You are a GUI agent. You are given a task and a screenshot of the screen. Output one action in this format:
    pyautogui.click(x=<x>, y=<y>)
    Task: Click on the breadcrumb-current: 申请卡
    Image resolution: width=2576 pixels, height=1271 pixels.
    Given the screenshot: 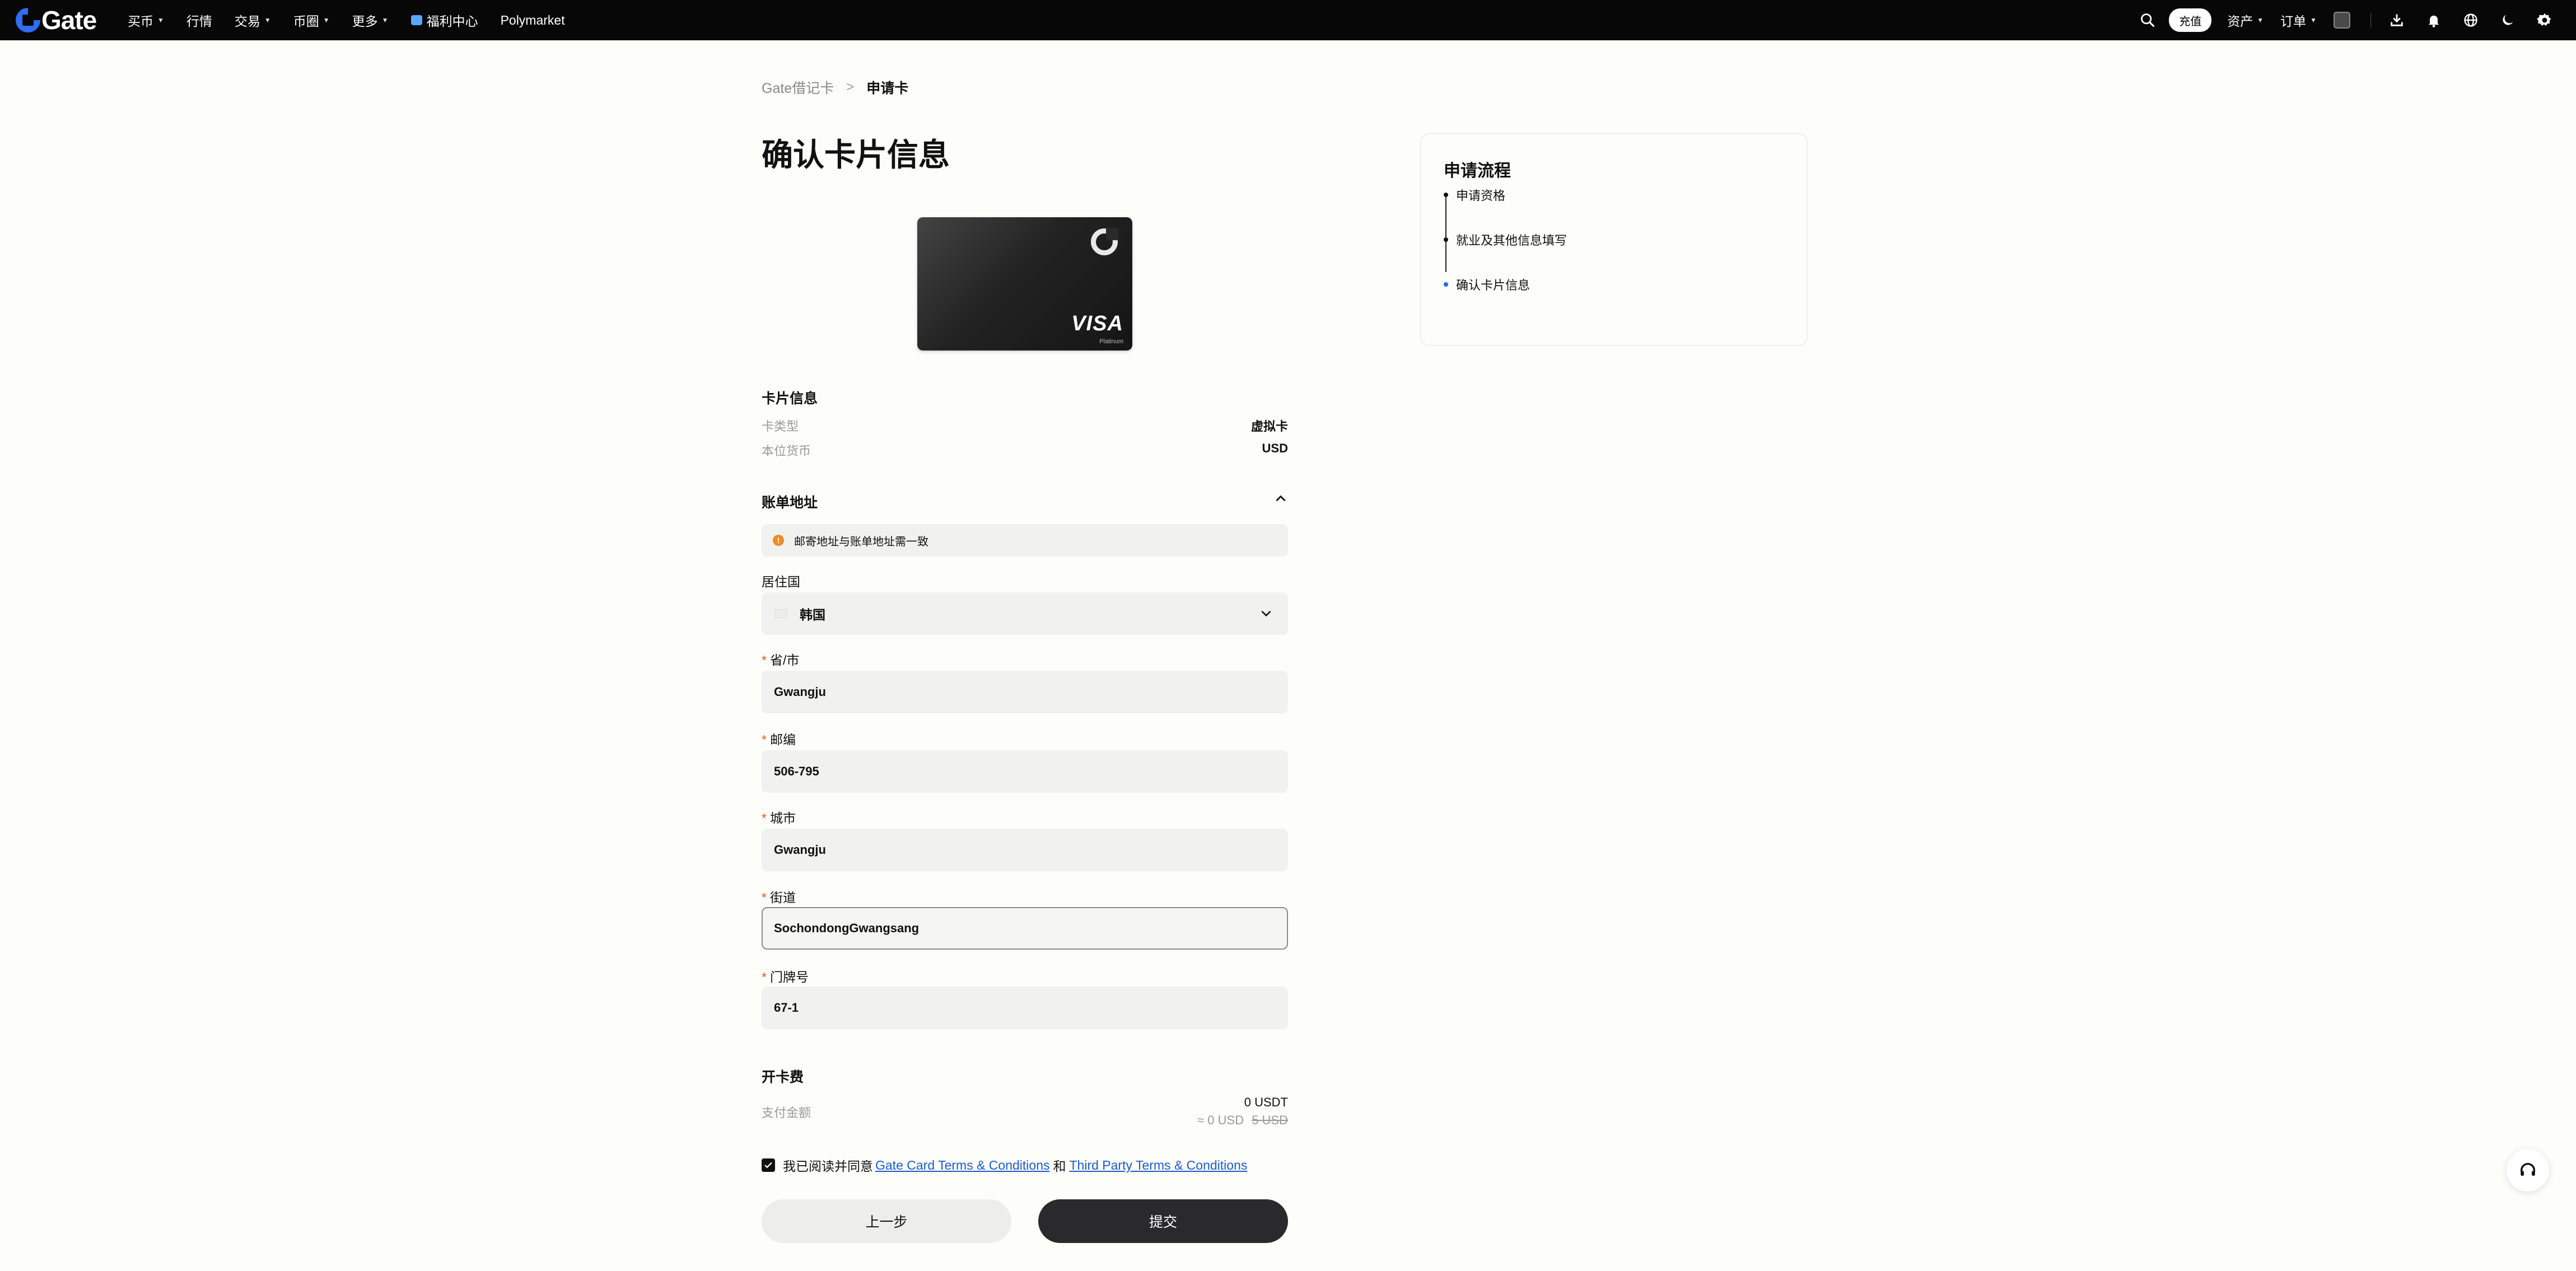 What is the action you would take?
    pyautogui.click(x=888, y=88)
    